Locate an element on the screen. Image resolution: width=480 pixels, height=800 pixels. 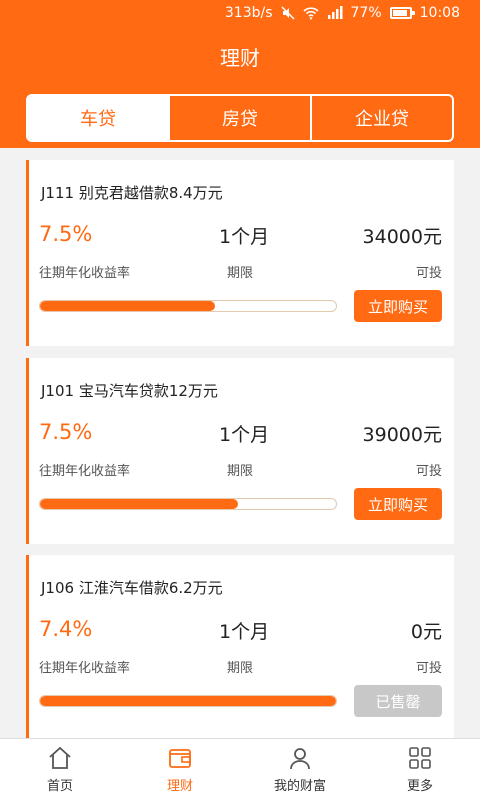
loan-title: J106 江淮汽车借款6.2万元 is located at coordinates (132, 588).